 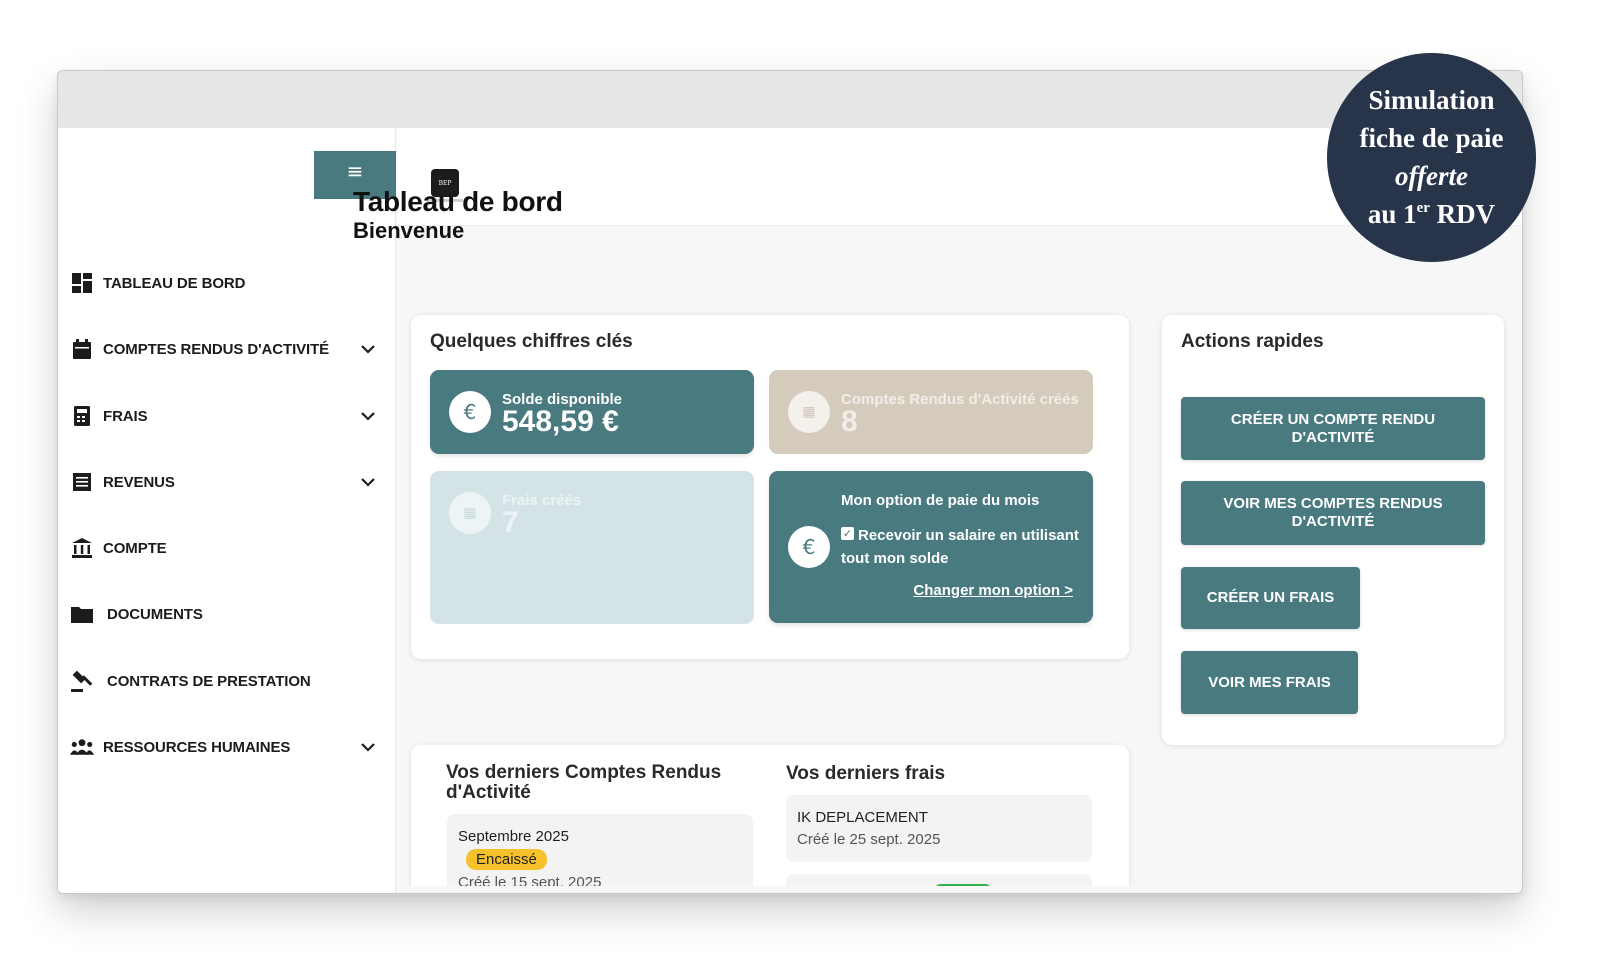 I want to click on receipt-icon, so click(x=82, y=482).